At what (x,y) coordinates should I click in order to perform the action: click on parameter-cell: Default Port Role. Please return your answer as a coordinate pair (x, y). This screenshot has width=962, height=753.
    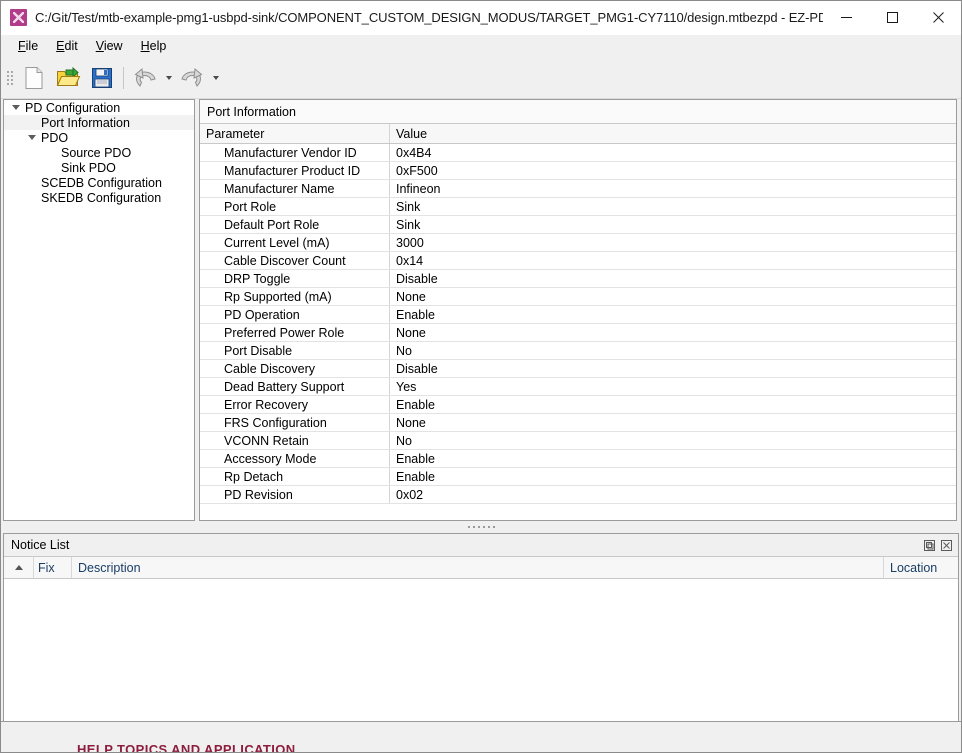
    Looking at the image, I should click on (295, 224).